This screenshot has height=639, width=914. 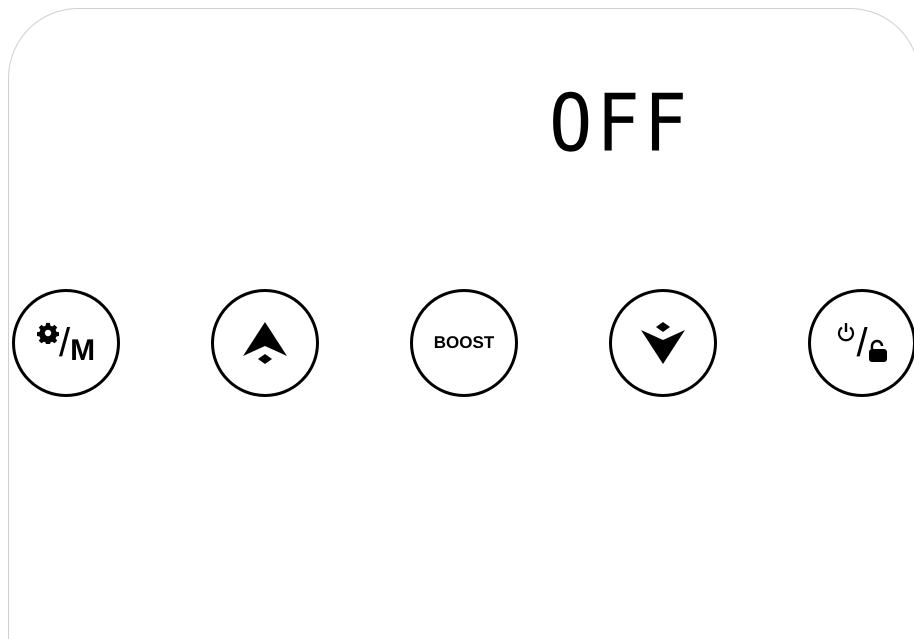 I want to click on power-lock-button: /, so click(x=861, y=343).